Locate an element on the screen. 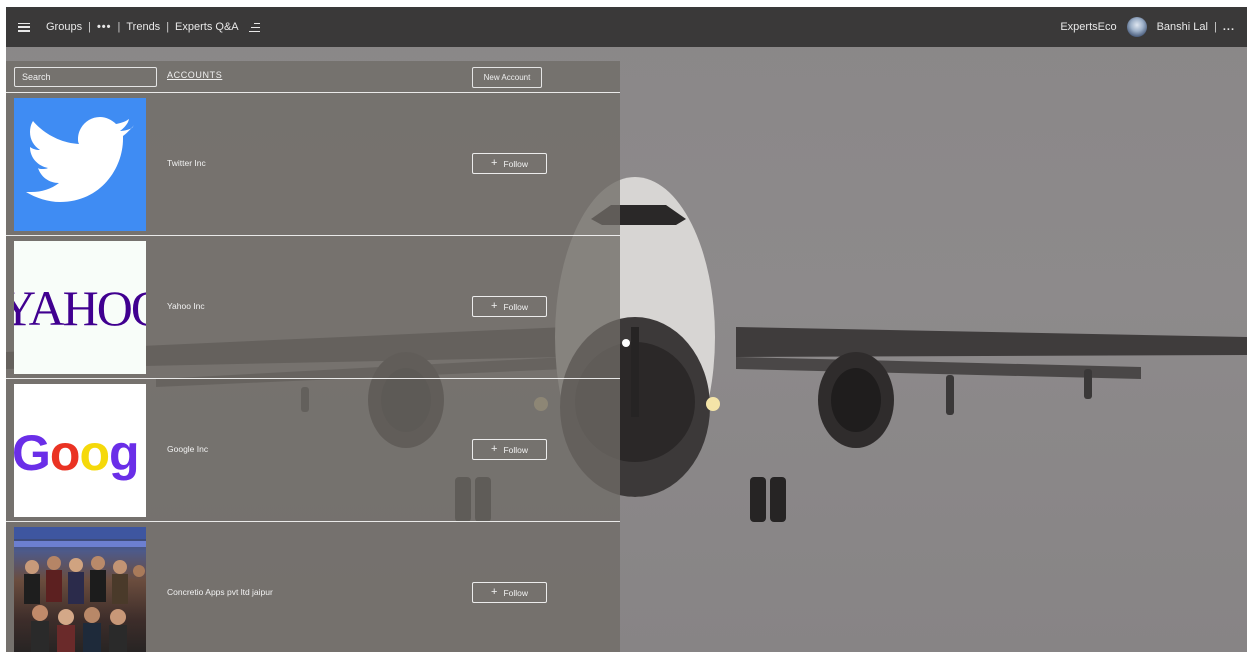 Image resolution: width=1253 pixels, height=652 pixels. nav-groups: Groups is located at coordinates (64, 27).